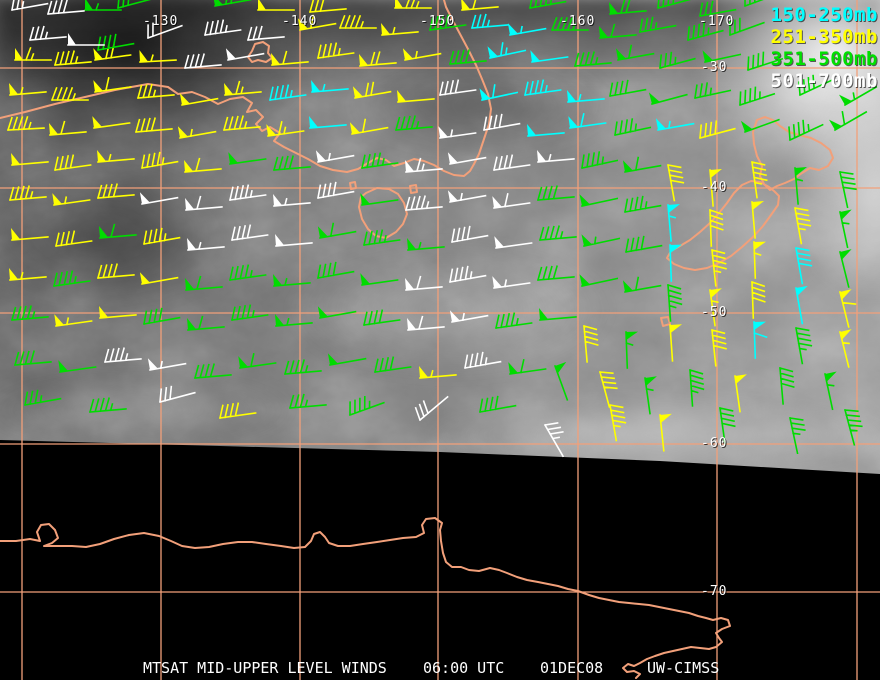  Describe the element at coordinates (464, 668) in the screenshot. I see `valid-time: 06:00 UTC` at that location.